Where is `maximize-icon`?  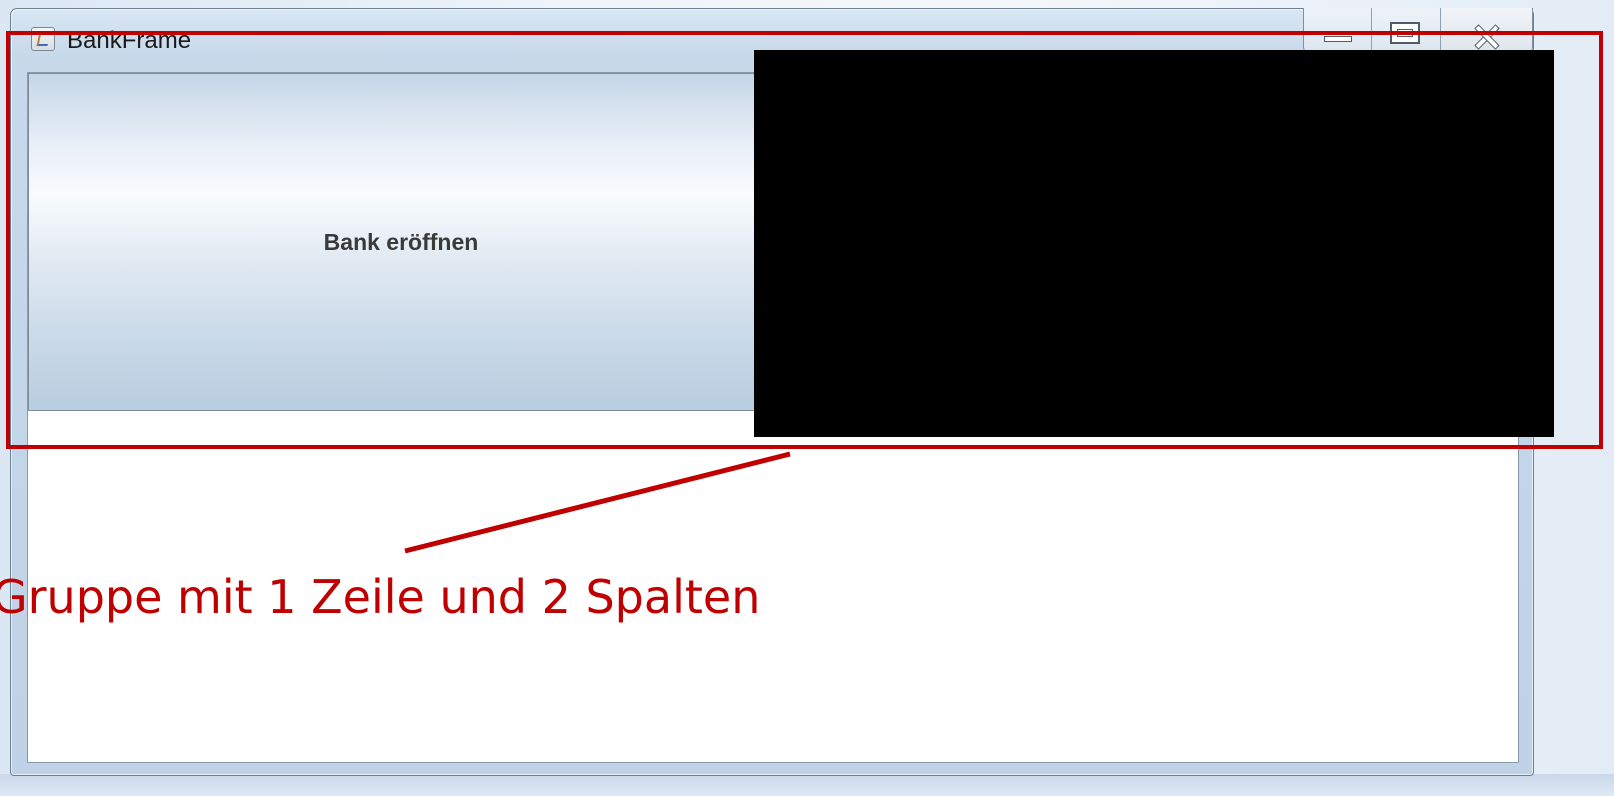 maximize-icon is located at coordinates (1405, 33).